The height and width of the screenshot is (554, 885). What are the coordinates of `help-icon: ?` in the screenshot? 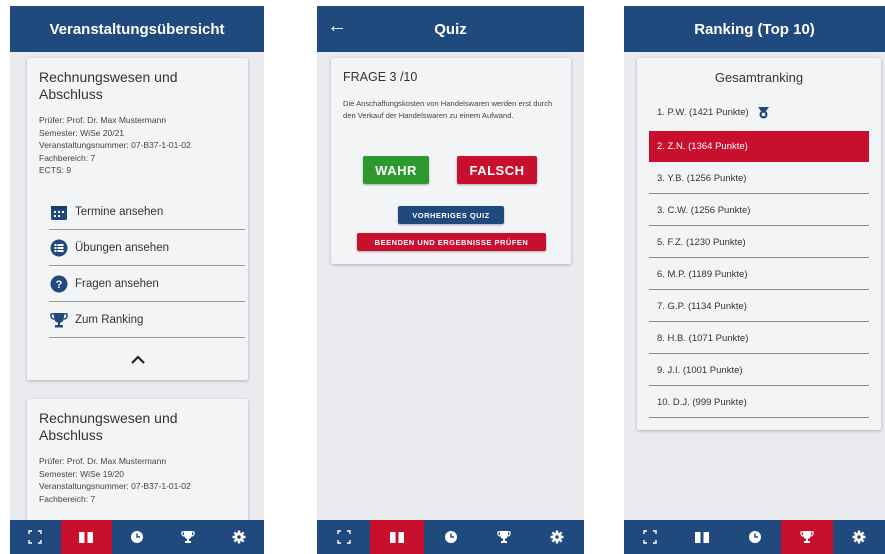 It's located at (59, 284).